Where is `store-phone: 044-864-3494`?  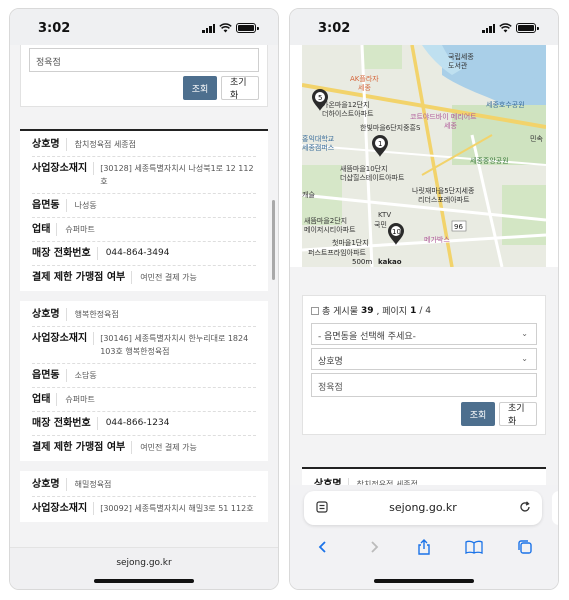
store-phone: 044-864-3494 is located at coordinates (134, 253).